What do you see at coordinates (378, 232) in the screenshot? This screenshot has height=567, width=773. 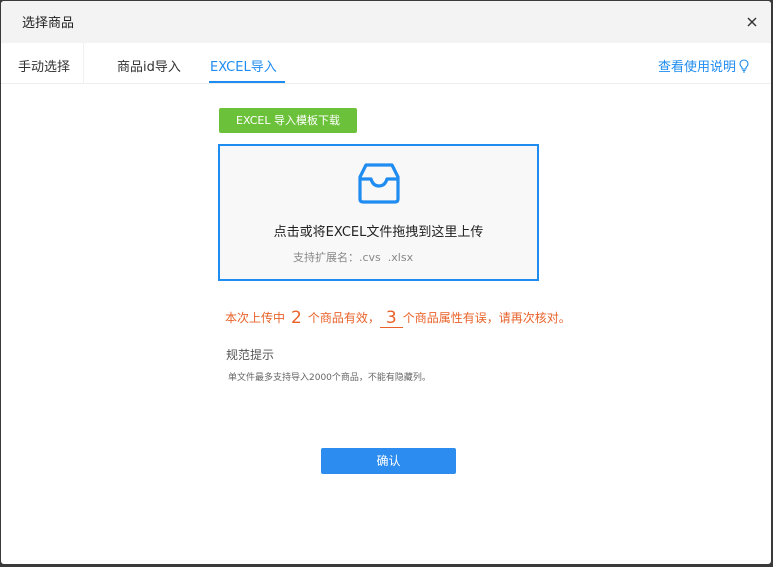 I see `upload-prompt: 点击或将EXCEL文件拖拽到这里上传` at bounding box center [378, 232].